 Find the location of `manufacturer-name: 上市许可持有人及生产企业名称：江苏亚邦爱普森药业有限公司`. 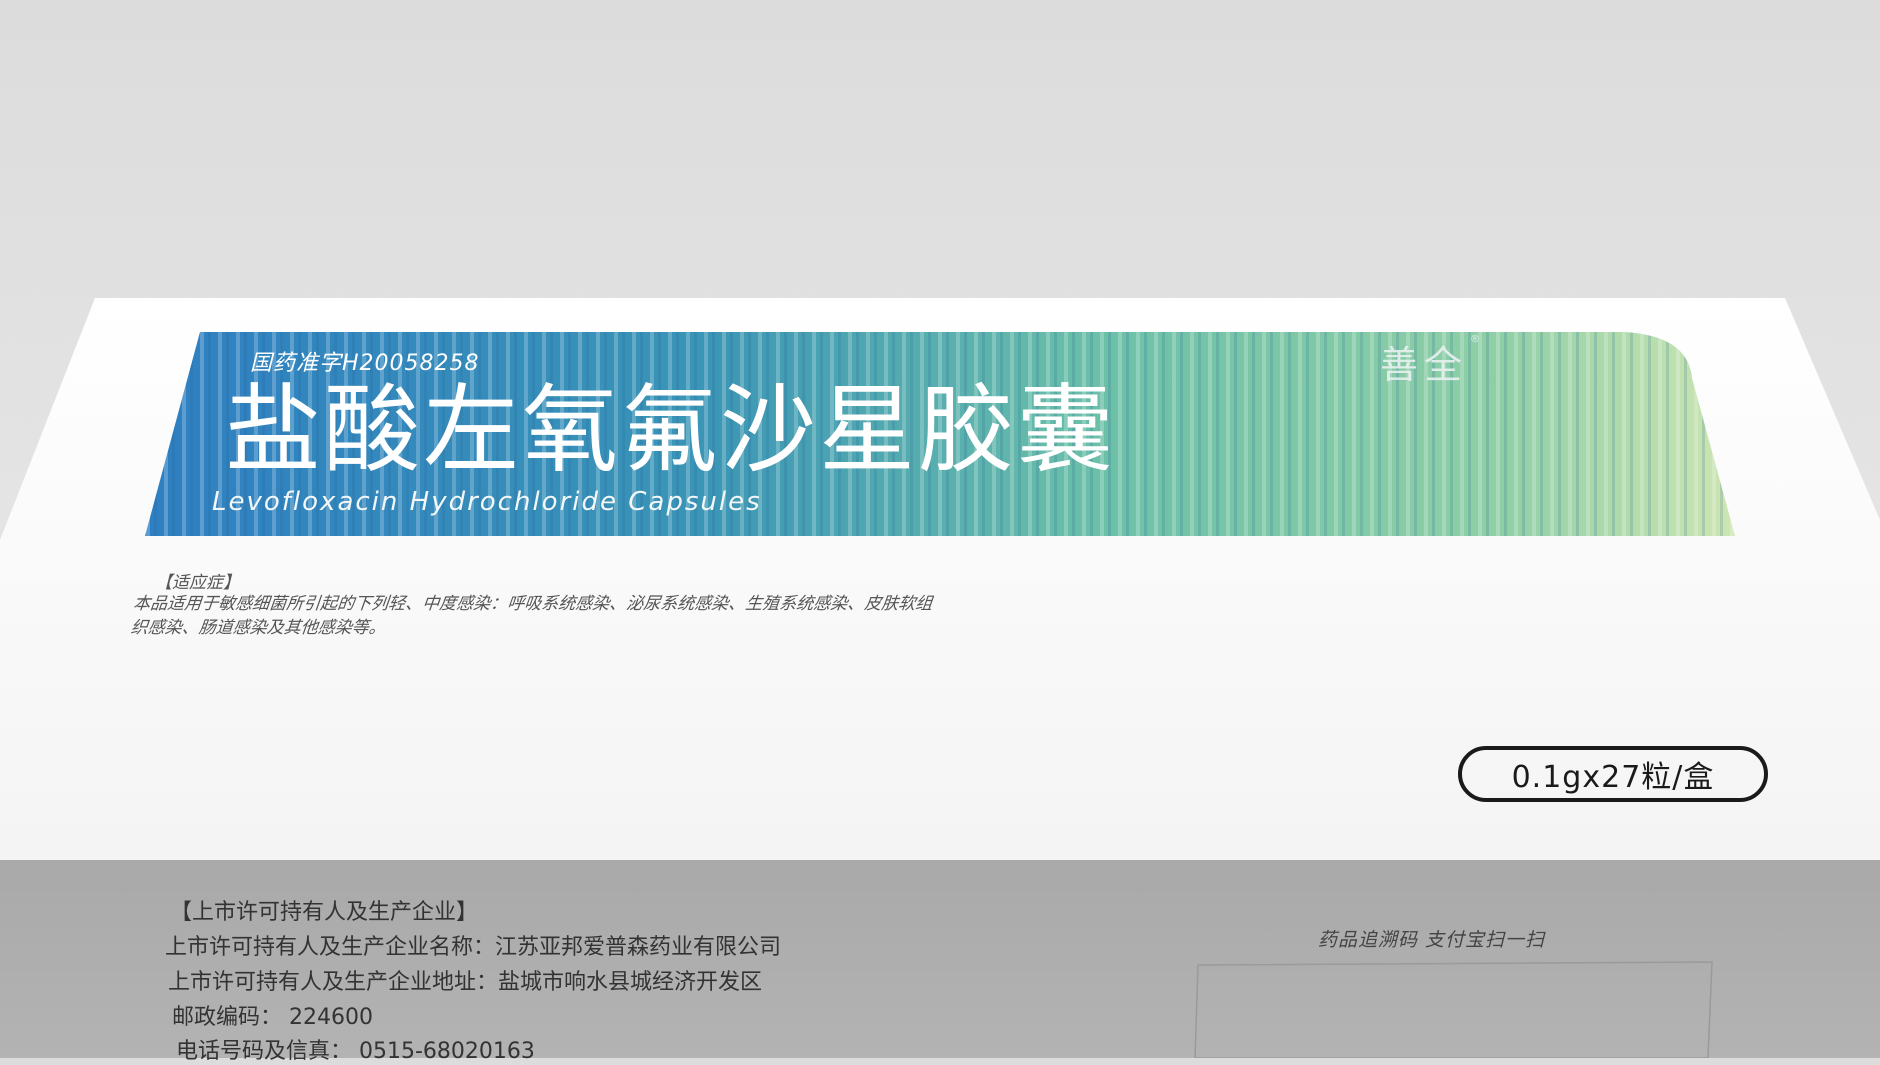

manufacturer-name: 上市许可持有人及生产企业名称：江苏亚邦爱普森药业有限公司 is located at coordinates (473, 947).